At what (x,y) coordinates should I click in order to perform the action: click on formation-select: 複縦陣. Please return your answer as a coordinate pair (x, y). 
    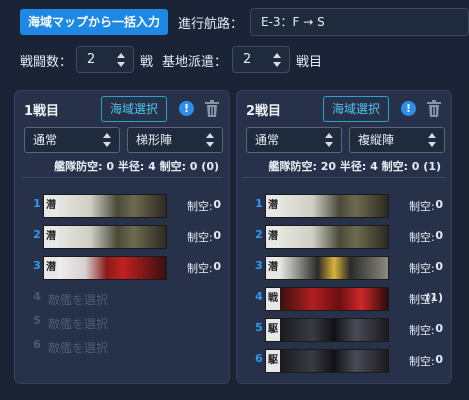
    Looking at the image, I should click on (397, 140).